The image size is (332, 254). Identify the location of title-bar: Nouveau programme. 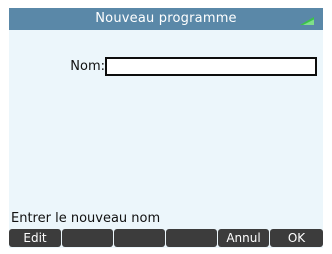
(166, 19).